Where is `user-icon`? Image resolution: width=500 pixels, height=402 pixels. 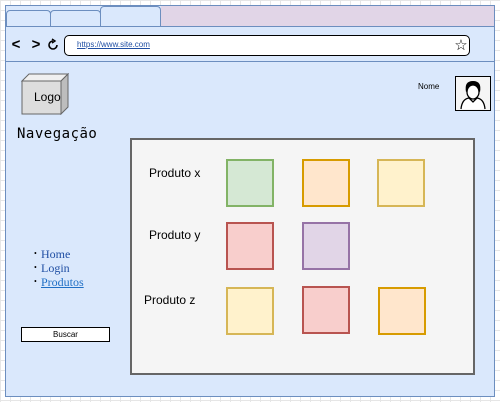 user-icon is located at coordinates (473, 95).